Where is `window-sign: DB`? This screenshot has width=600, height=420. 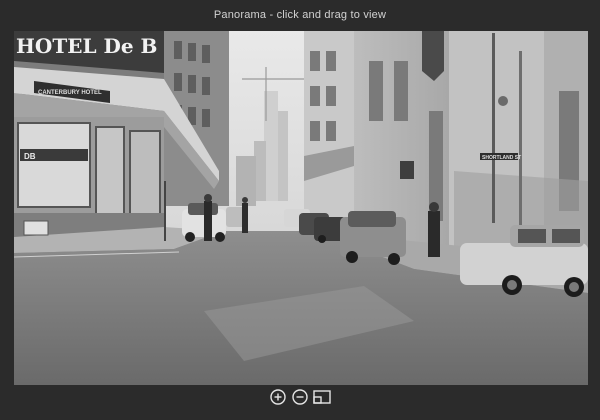
window-sign: DB is located at coordinates (30, 156).